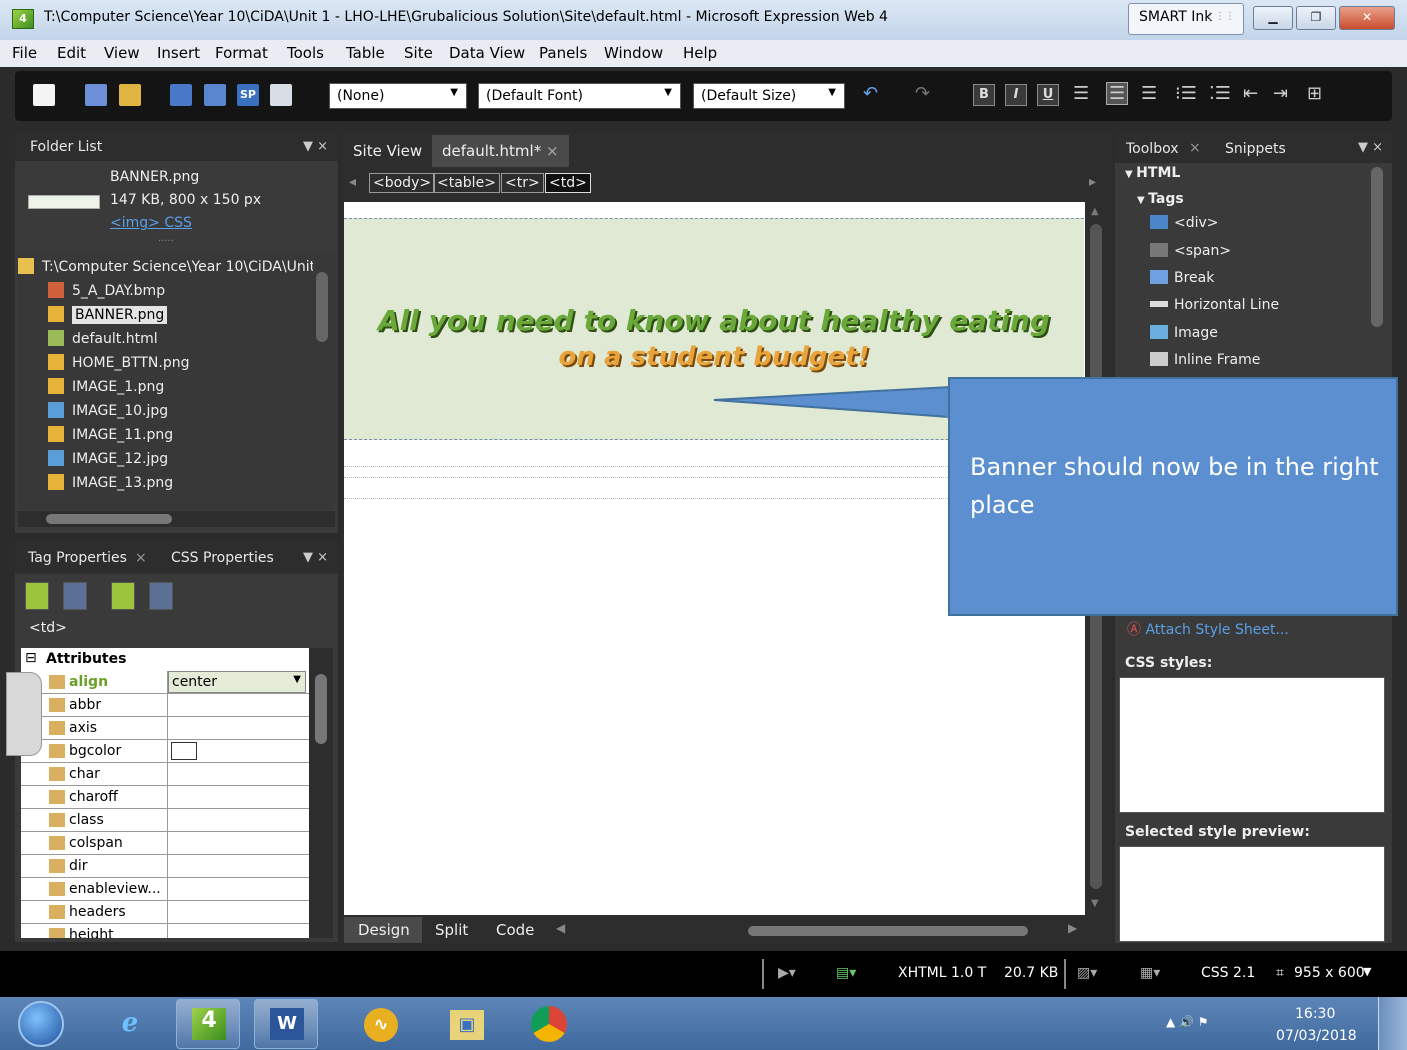 This screenshot has width=1407, height=1050. What do you see at coordinates (1095, 211) in the screenshot?
I see `scroll-up-icon: ▲` at bounding box center [1095, 211].